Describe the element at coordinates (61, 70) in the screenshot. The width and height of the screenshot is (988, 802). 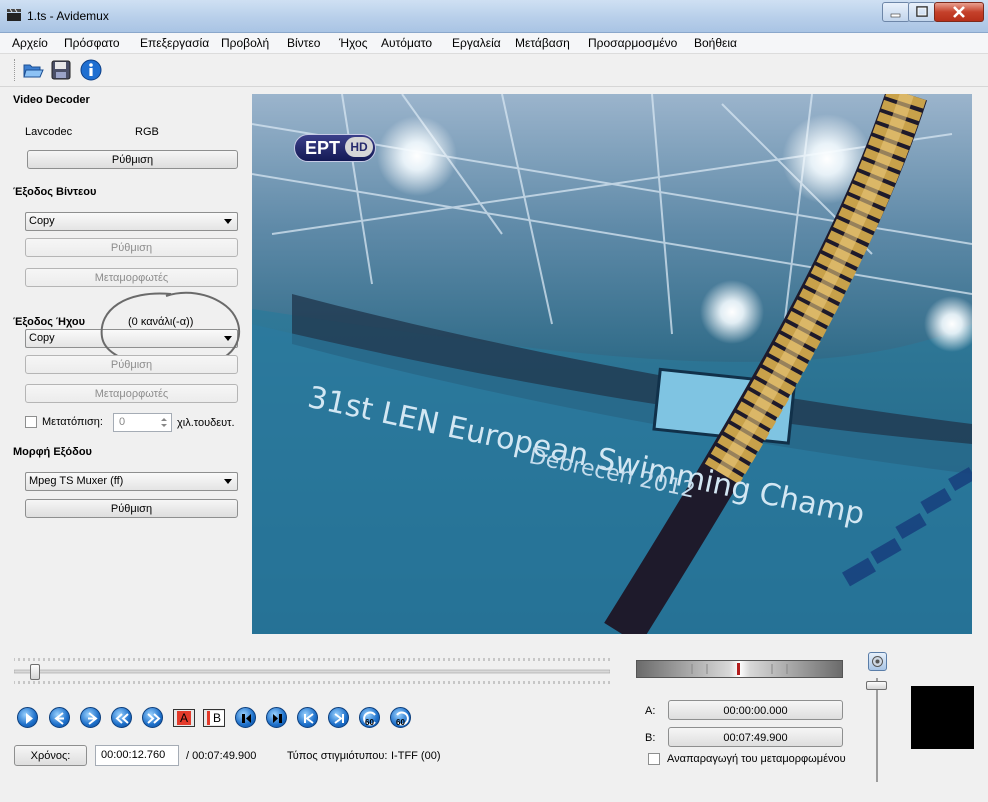
I see `floppy-save-icon` at that location.